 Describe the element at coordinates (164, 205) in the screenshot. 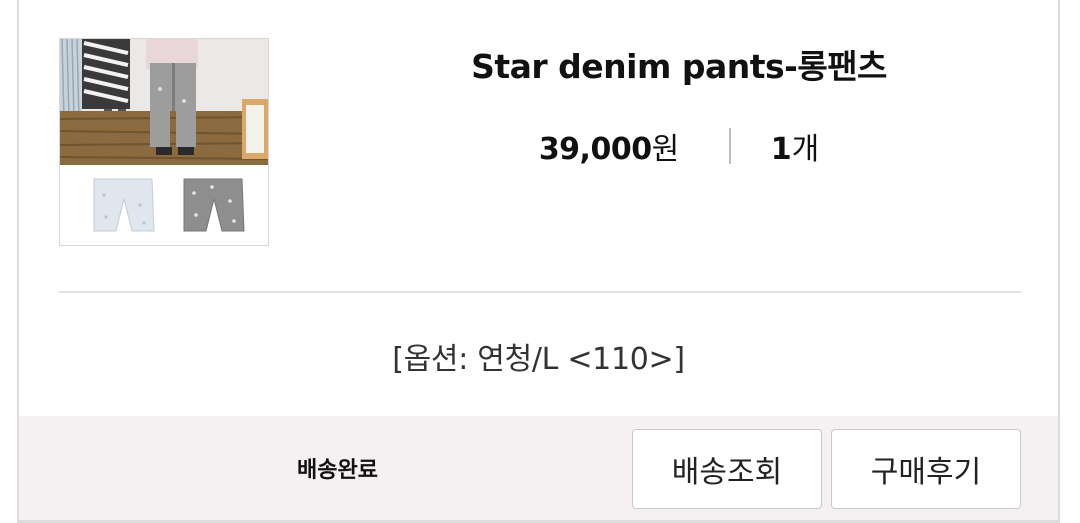

I see `product-color-swatches` at that location.